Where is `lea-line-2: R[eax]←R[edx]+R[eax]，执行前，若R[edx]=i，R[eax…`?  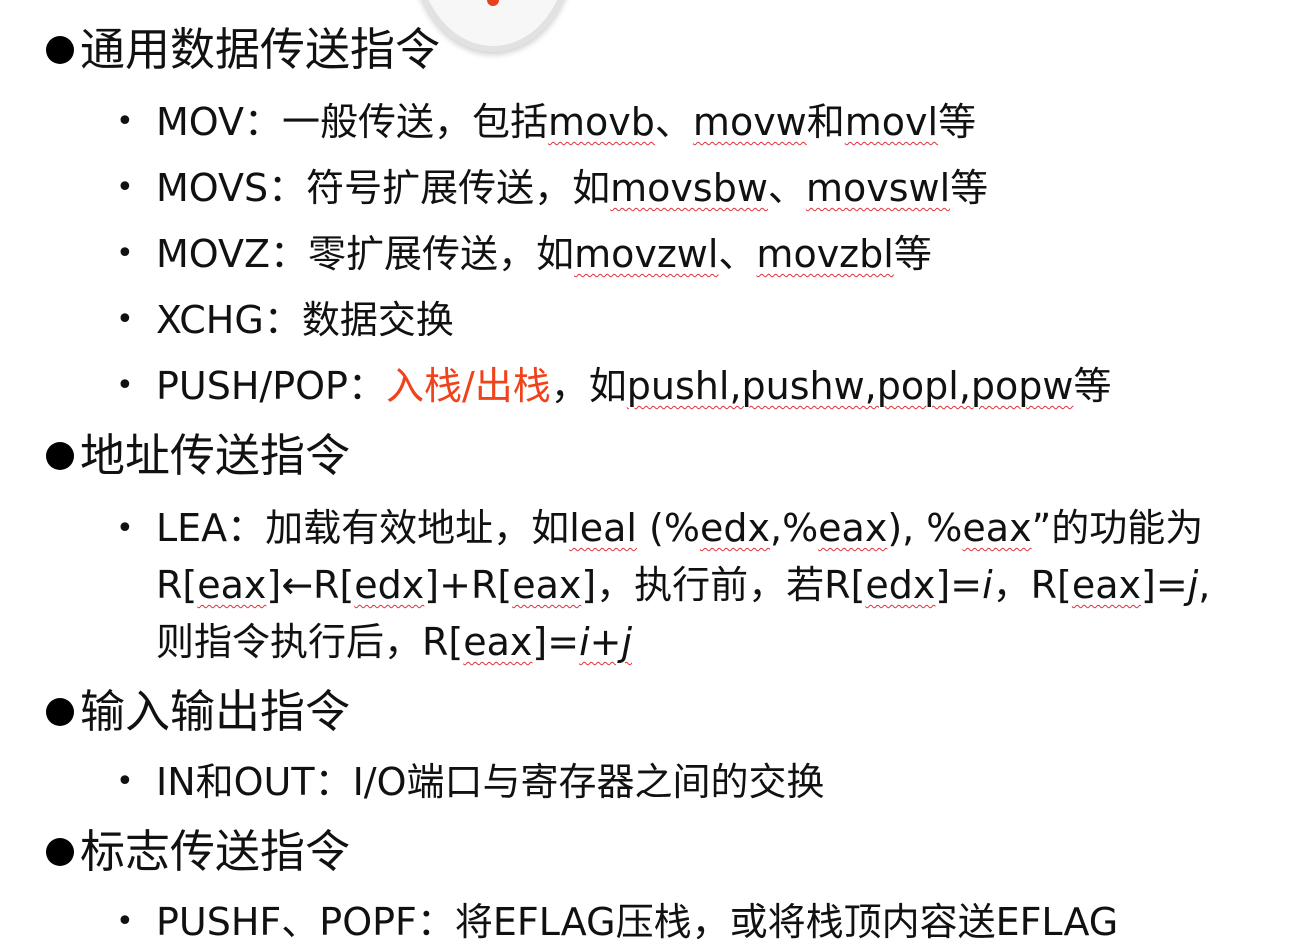
lea-line-2: R[eax]←R[edx]+R[eax]，执行前，若R[edx]=i，R[eax… is located at coordinates (683, 585).